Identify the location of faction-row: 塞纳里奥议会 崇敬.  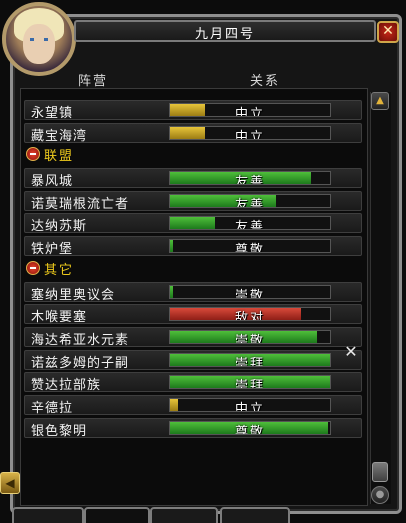
(193, 292).